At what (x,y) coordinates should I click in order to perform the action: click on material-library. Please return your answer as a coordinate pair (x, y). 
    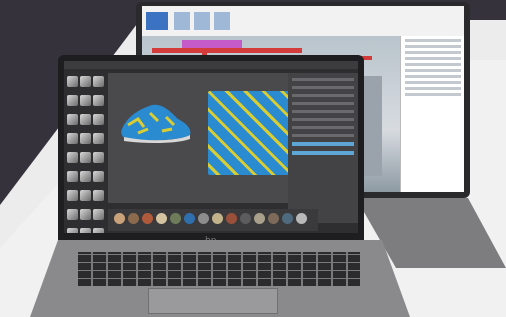
    Looking at the image, I should click on (86, 153).